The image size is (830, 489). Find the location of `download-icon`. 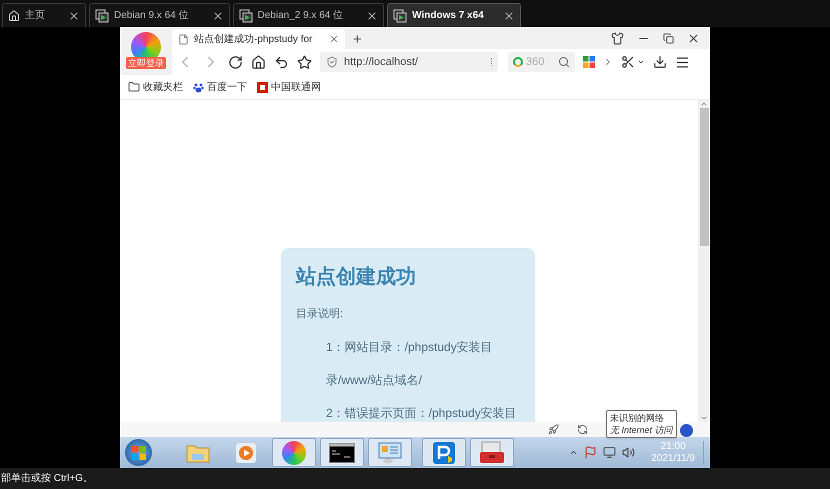

download-icon is located at coordinates (660, 62).